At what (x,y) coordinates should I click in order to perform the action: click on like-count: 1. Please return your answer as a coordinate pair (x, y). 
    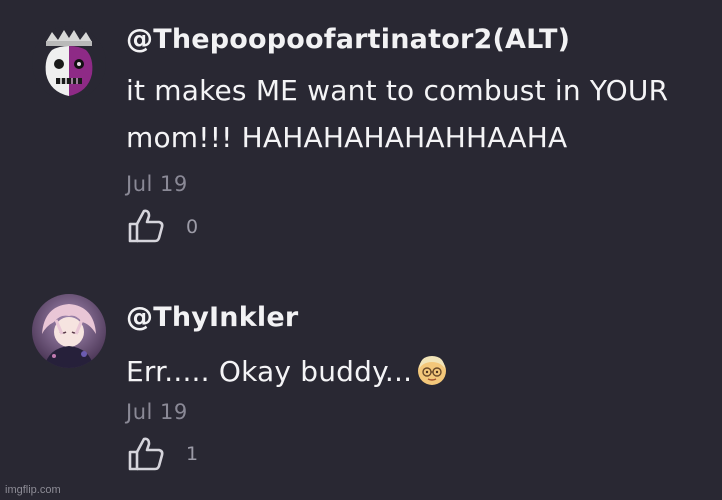
    Looking at the image, I should click on (192, 454).